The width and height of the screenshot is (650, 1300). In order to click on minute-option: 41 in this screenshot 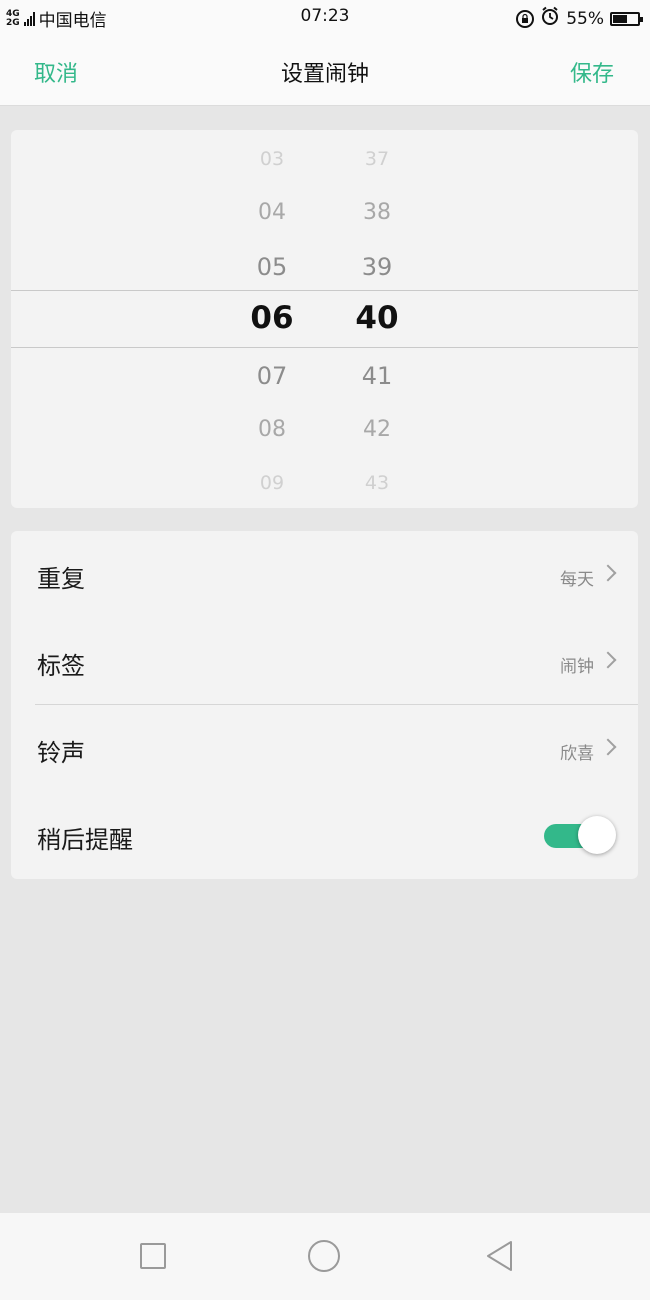, I will do `click(377, 376)`.